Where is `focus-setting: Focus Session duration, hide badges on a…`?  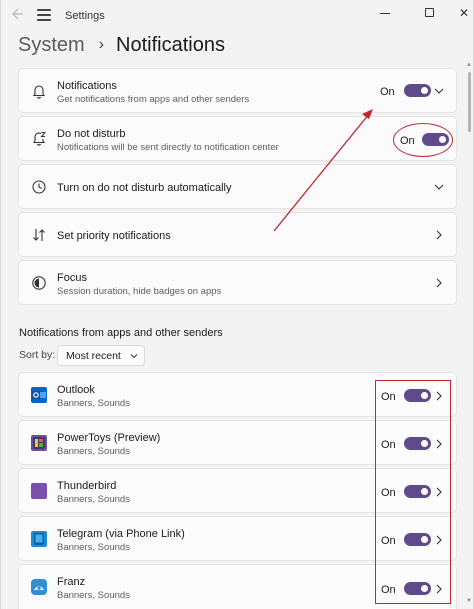
focus-setting: Focus Session duration, hide badges on a… is located at coordinates (237, 282).